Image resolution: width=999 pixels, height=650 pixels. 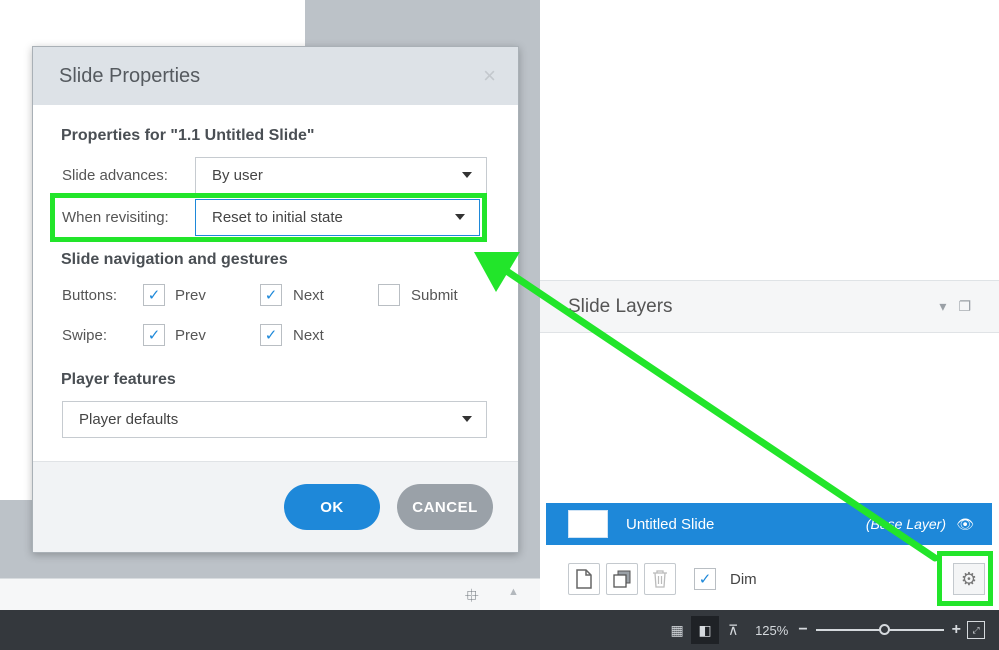 I want to click on zoom-slider-thumb, so click(x=884, y=629).